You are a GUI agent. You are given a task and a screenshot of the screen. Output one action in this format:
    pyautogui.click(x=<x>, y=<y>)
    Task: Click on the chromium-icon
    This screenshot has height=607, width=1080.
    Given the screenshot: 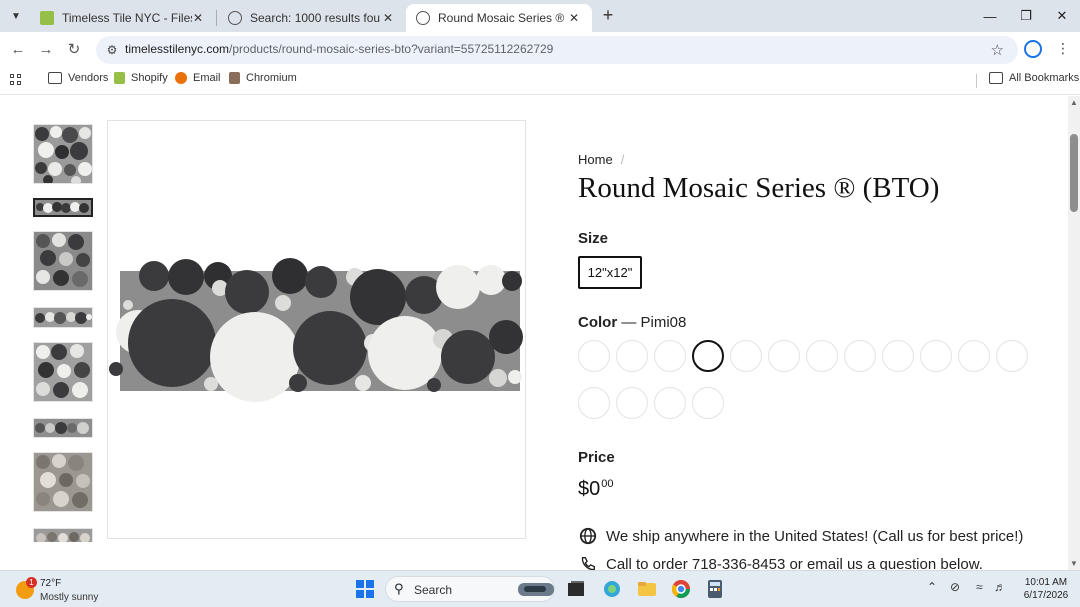 What is the action you would take?
    pyautogui.click(x=234, y=78)
    